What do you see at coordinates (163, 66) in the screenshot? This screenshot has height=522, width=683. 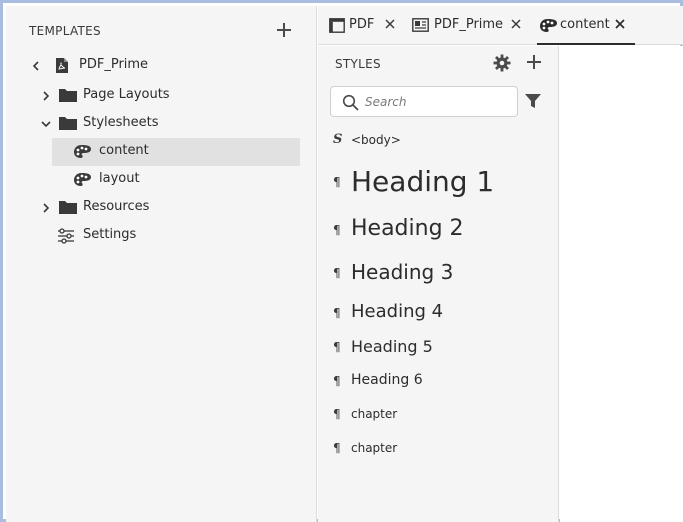 I see `tree-item-pdf-prime: PDF_Prime` at bounding box center [163, 66].